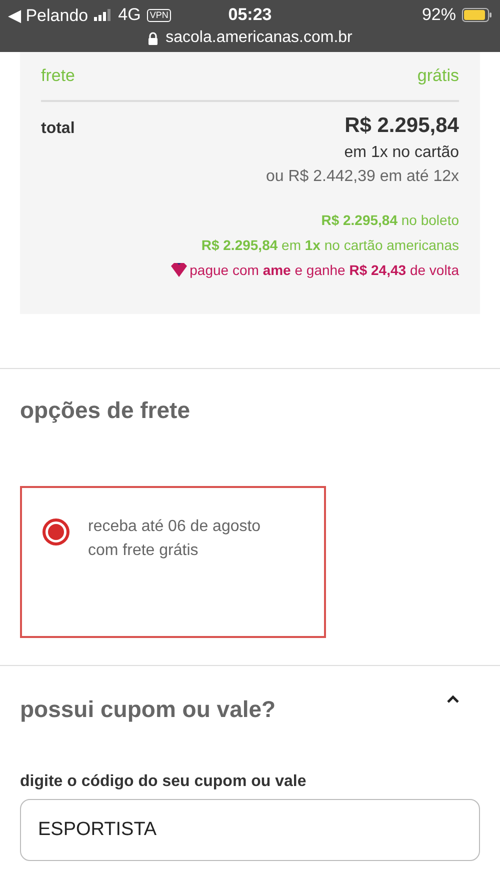 Image resolution: width=500 pixels, height=889 pixels. Describe the element at coordinates (56, 532) in the screenshot. I see `radio-icon` at that location.